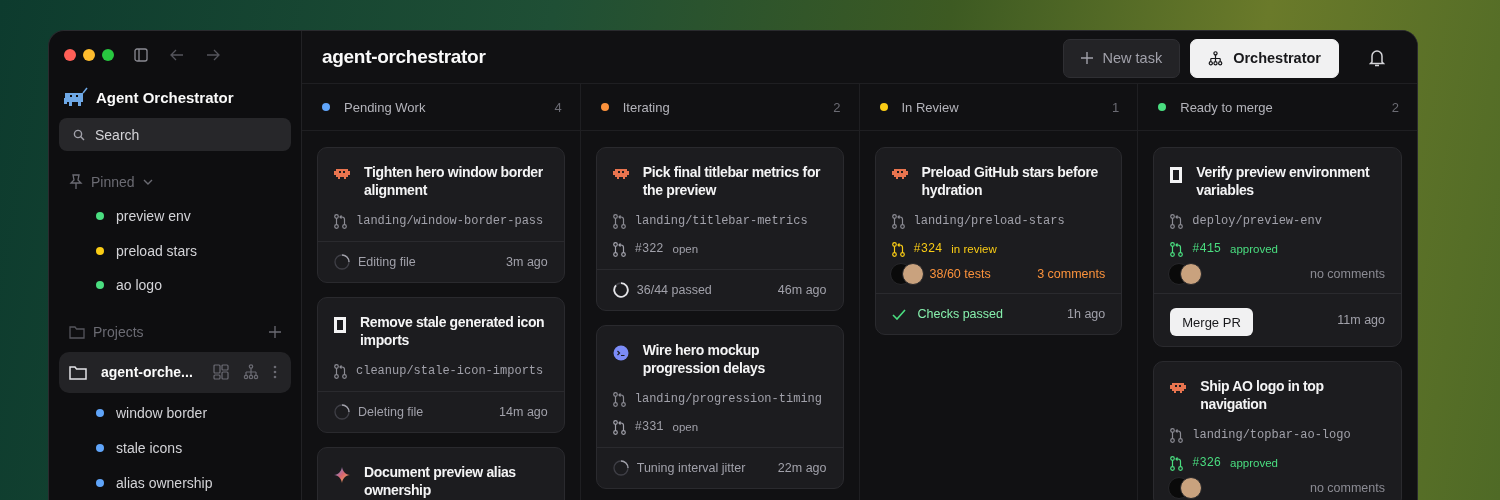  Describe the element at coordinates (175, 251) in the screenshot. I see `pinned-item: preload stars` at that location.